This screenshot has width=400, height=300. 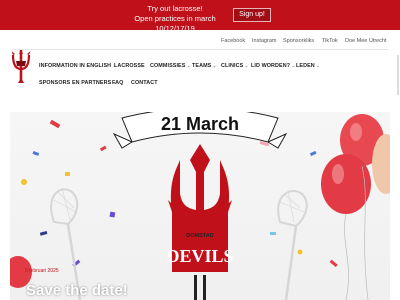 I want to click on nav-clinics: CLINICS⌄, so click(x=235, y=66).